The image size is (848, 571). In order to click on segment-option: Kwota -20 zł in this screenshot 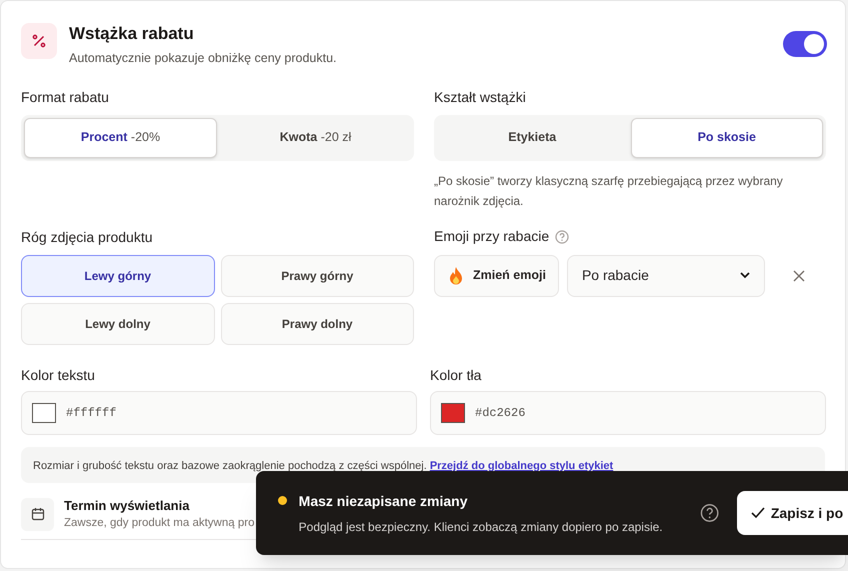, I will do `click(315, 138)`.